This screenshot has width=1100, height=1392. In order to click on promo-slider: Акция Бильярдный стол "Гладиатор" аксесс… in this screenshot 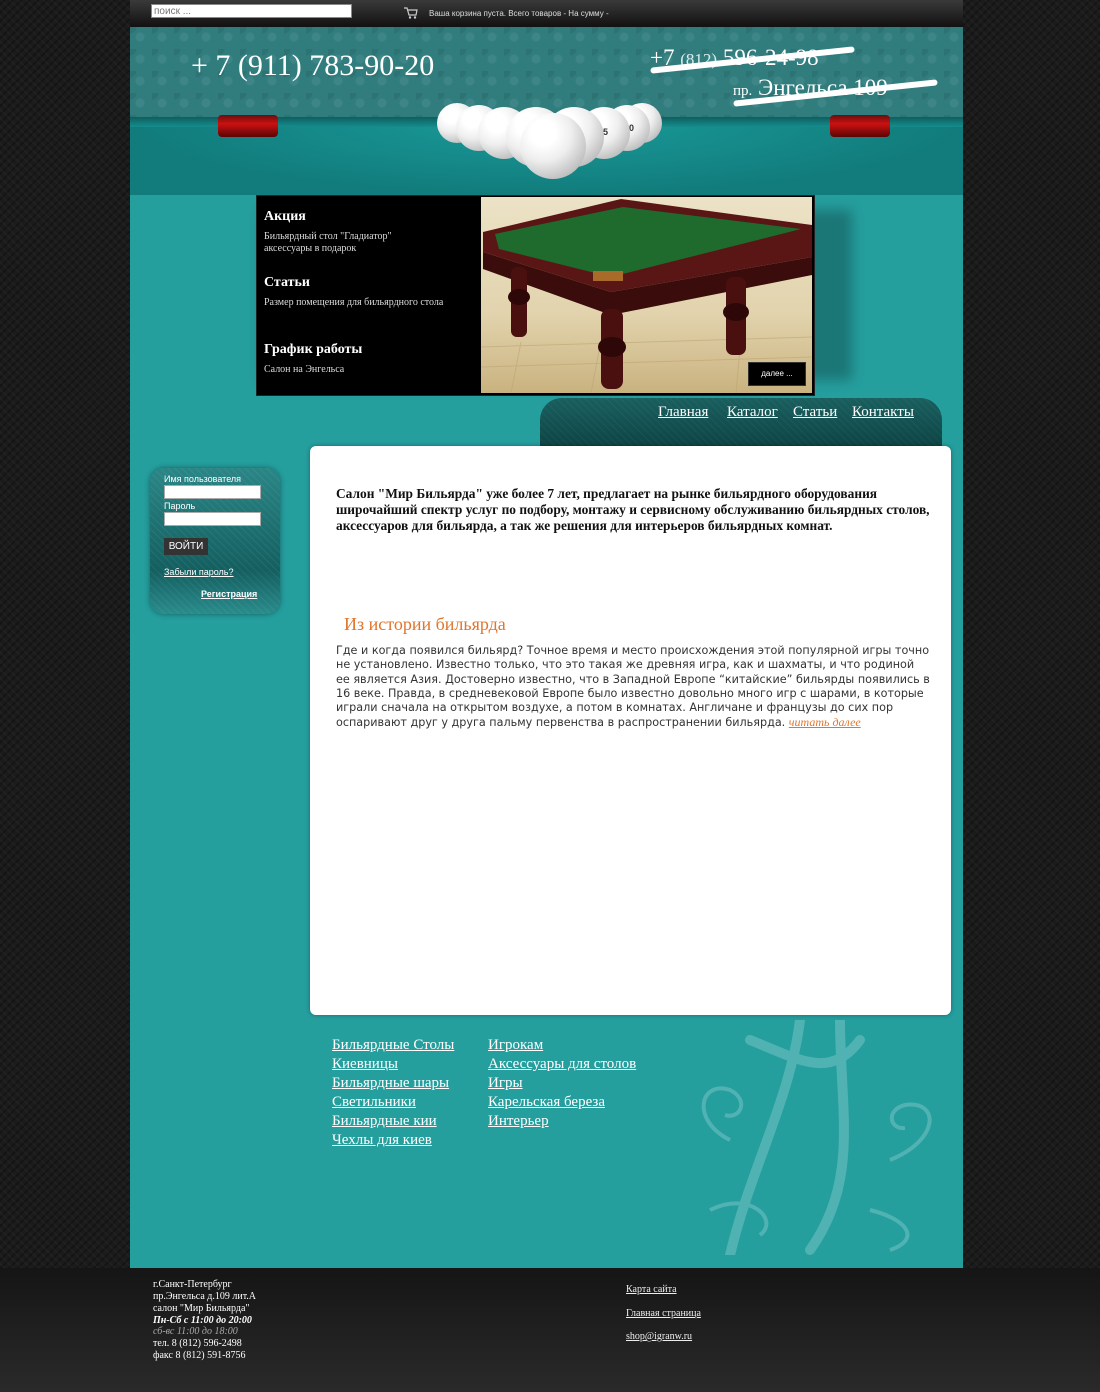, I will do `click(535, 295)`.